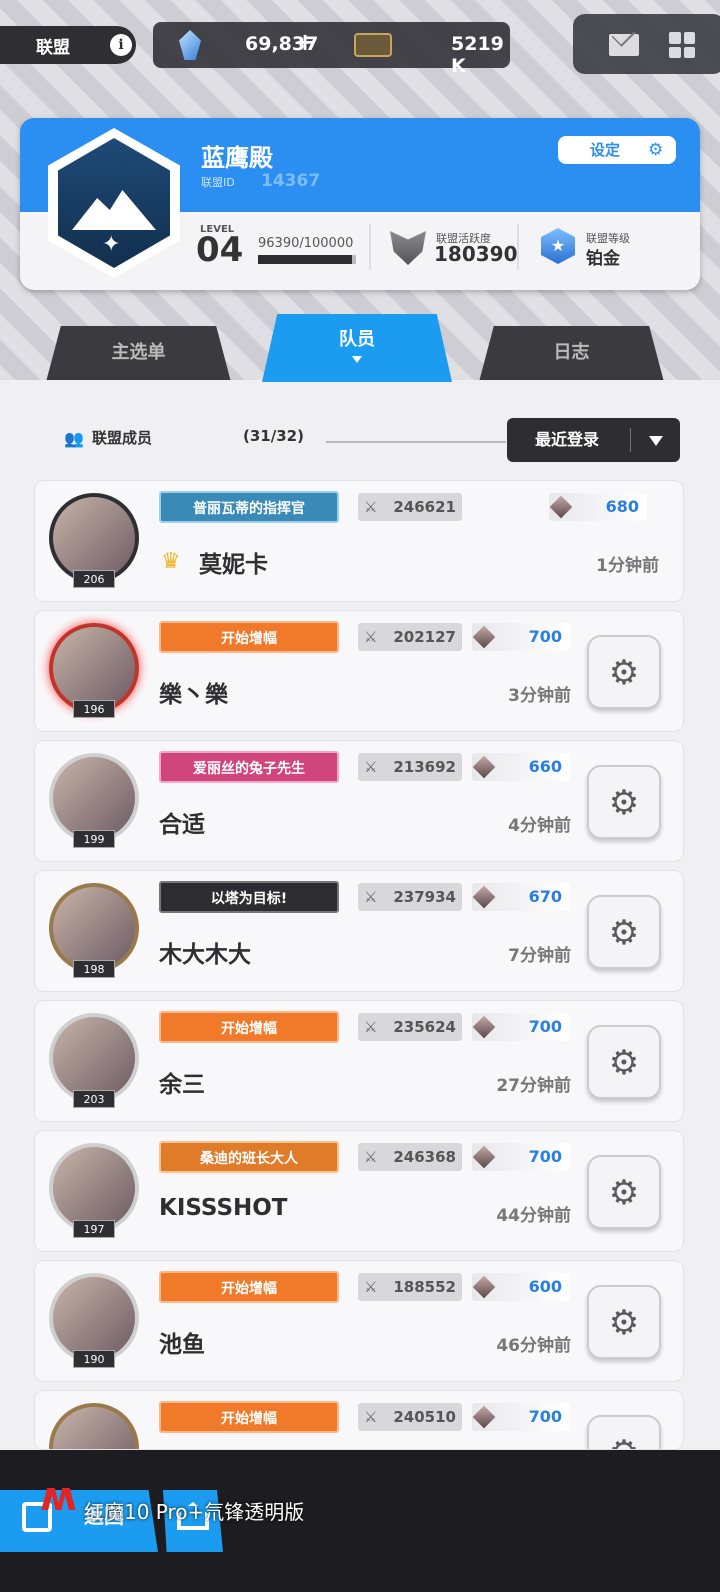 The width and height of the screenshot is (720, 1592). I want to click on member-power: ⚔ 237934, so click(410, 897).